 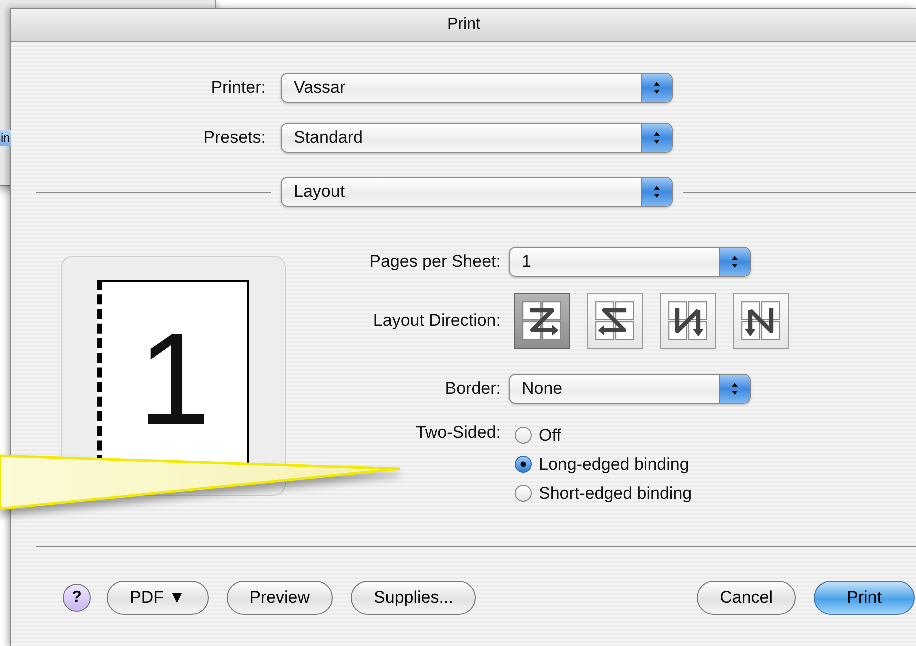 What do you see at coordinates (238, 88) in the screenshot?
I see `printer-label: Printer:` at bounding box center [238, 88].